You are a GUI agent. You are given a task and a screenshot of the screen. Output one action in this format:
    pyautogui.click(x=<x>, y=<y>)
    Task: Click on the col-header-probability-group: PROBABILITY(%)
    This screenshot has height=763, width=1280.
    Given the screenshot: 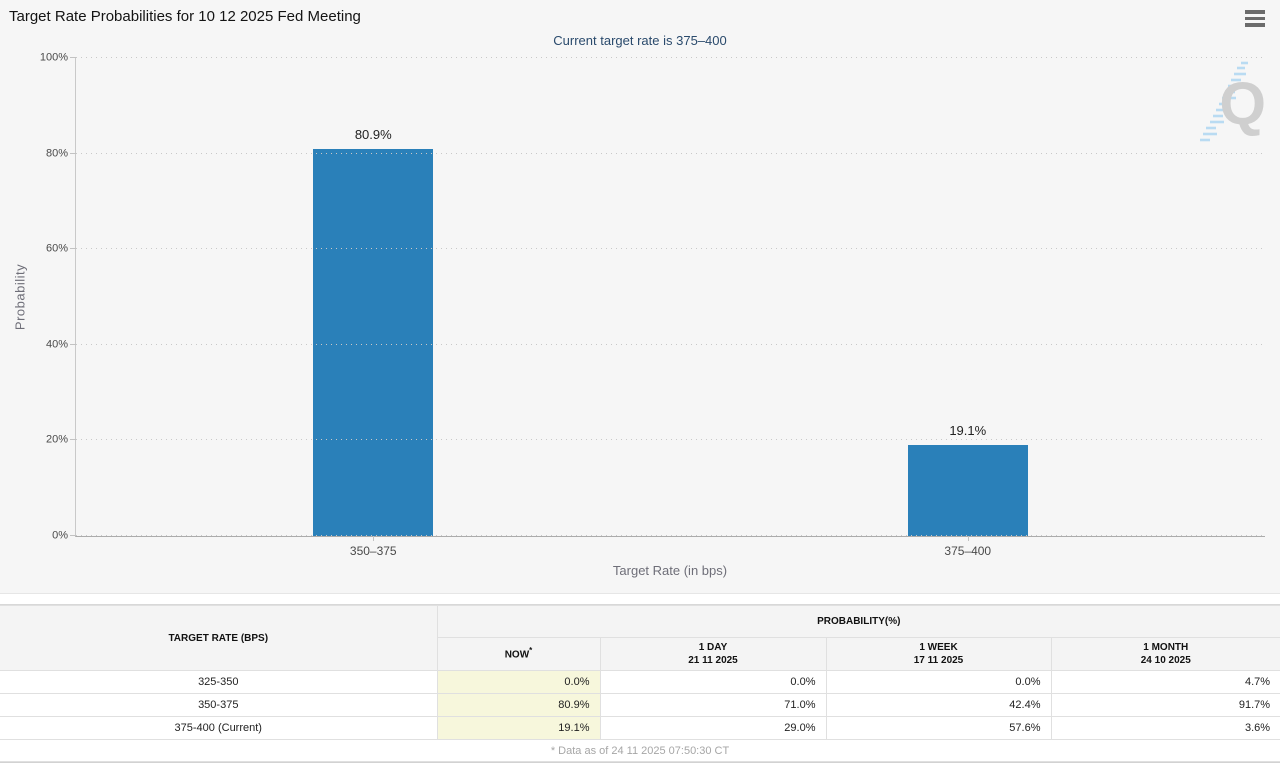 What is the action you would take?
    pyautogui.click(x=858, y=621)
    